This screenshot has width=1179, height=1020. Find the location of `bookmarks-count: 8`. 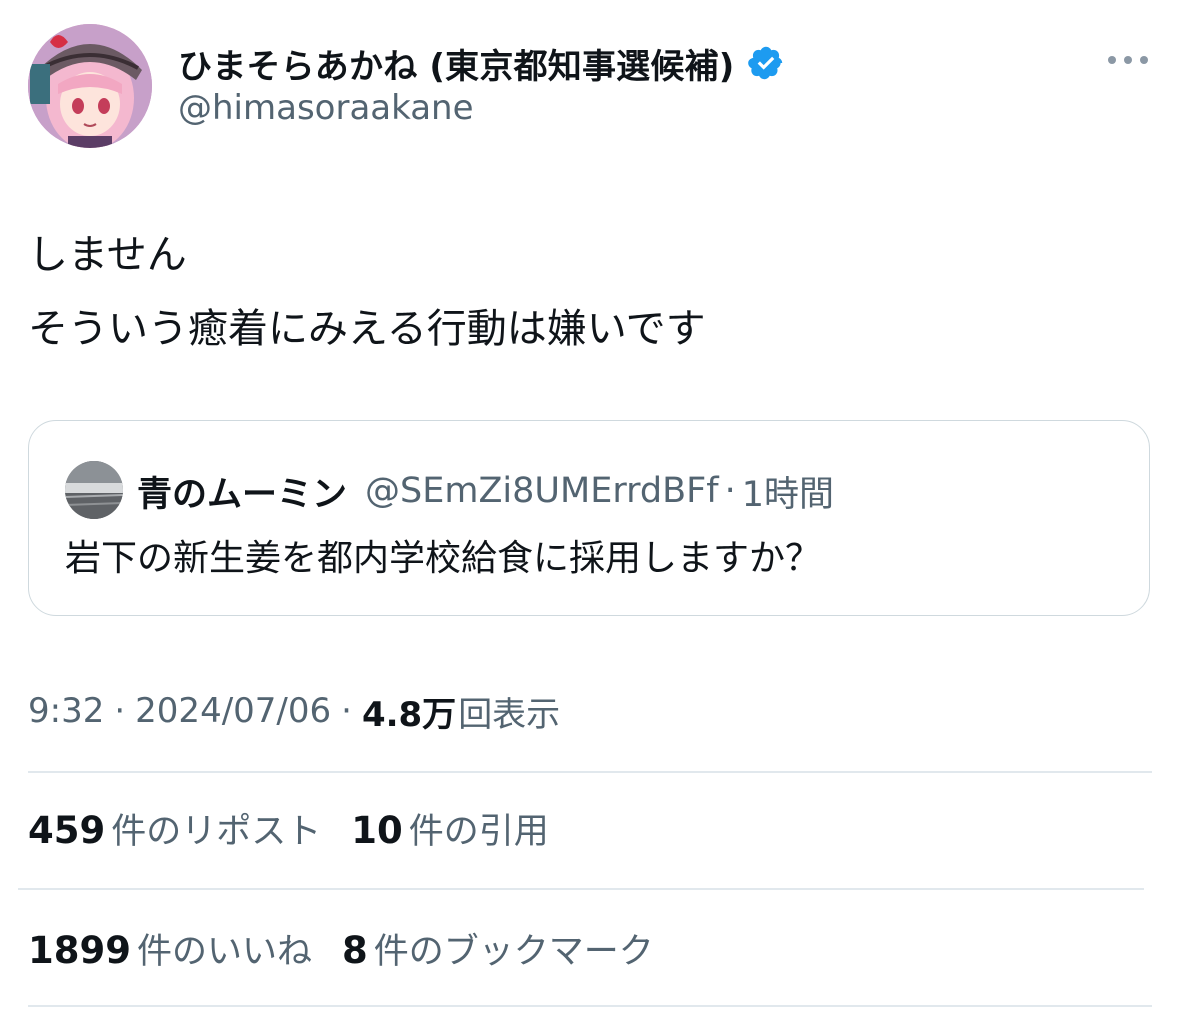

bookmarks-count: 8 is located at coordinates (355, 950).